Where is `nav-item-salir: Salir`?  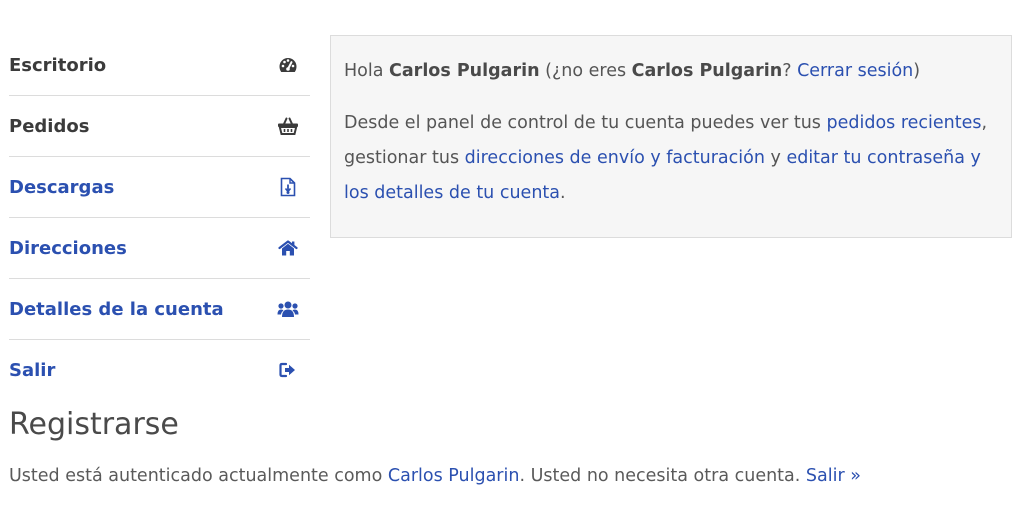
nav-item-salir: Salir is located at coordinates (159, 370).